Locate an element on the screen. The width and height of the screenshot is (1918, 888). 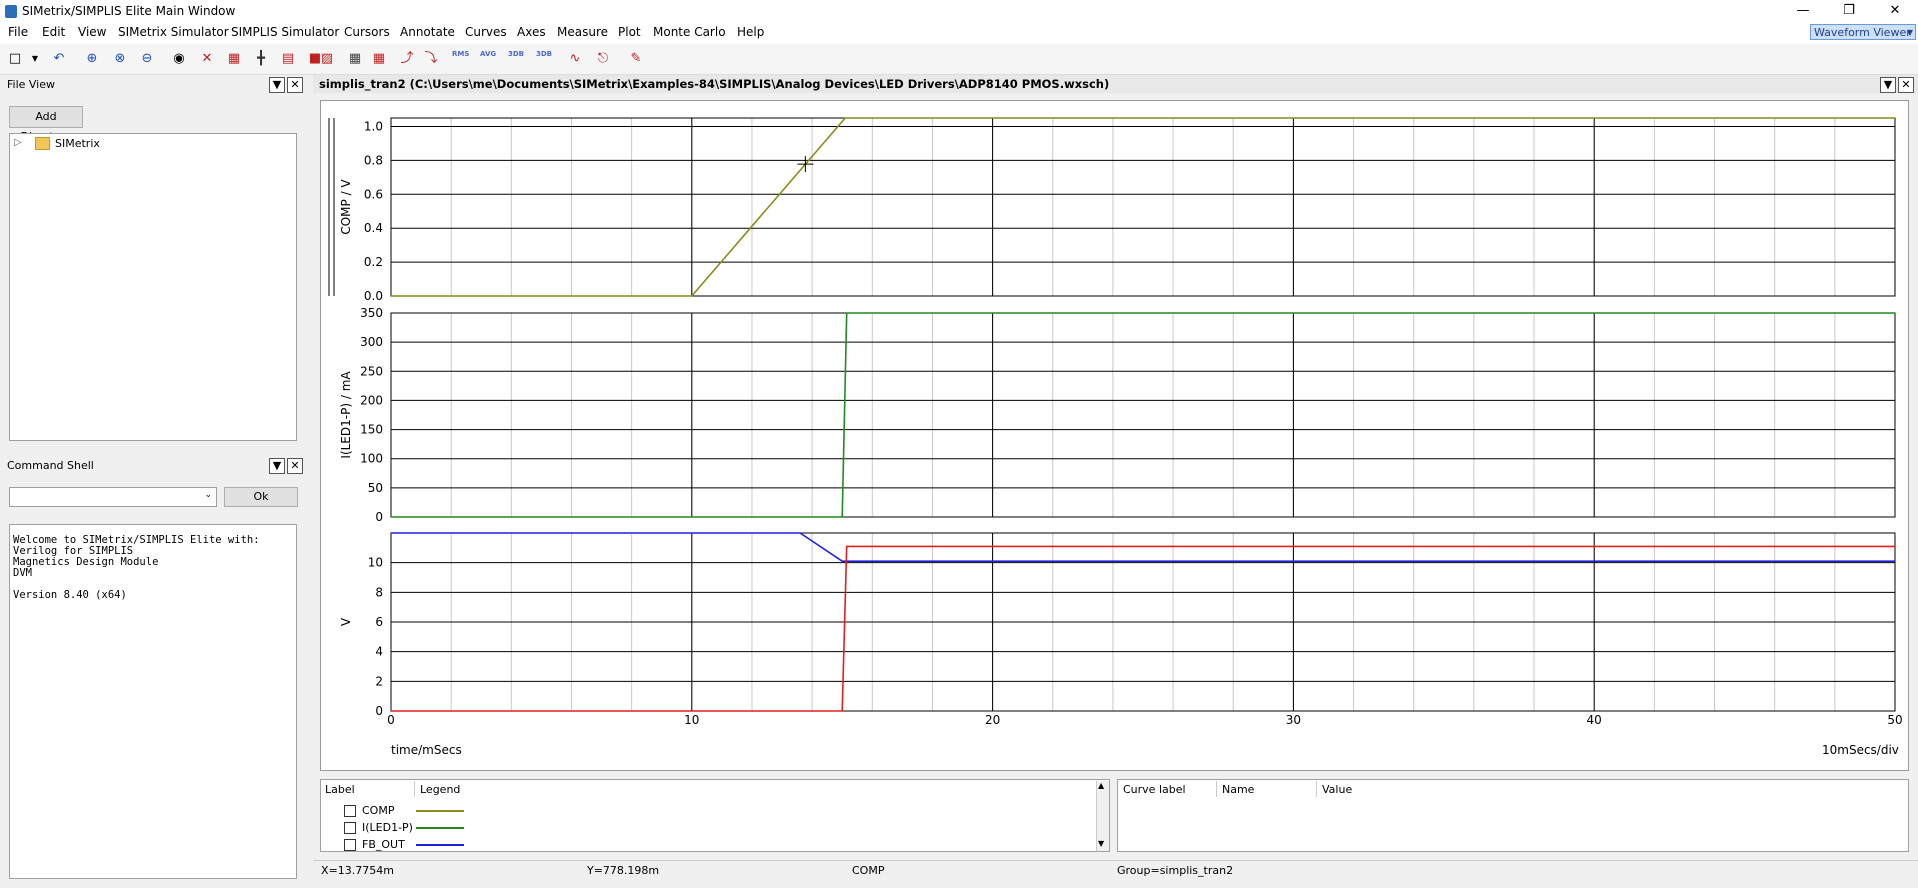
y-tick-label: 8 is located at coordinates (379, 592).